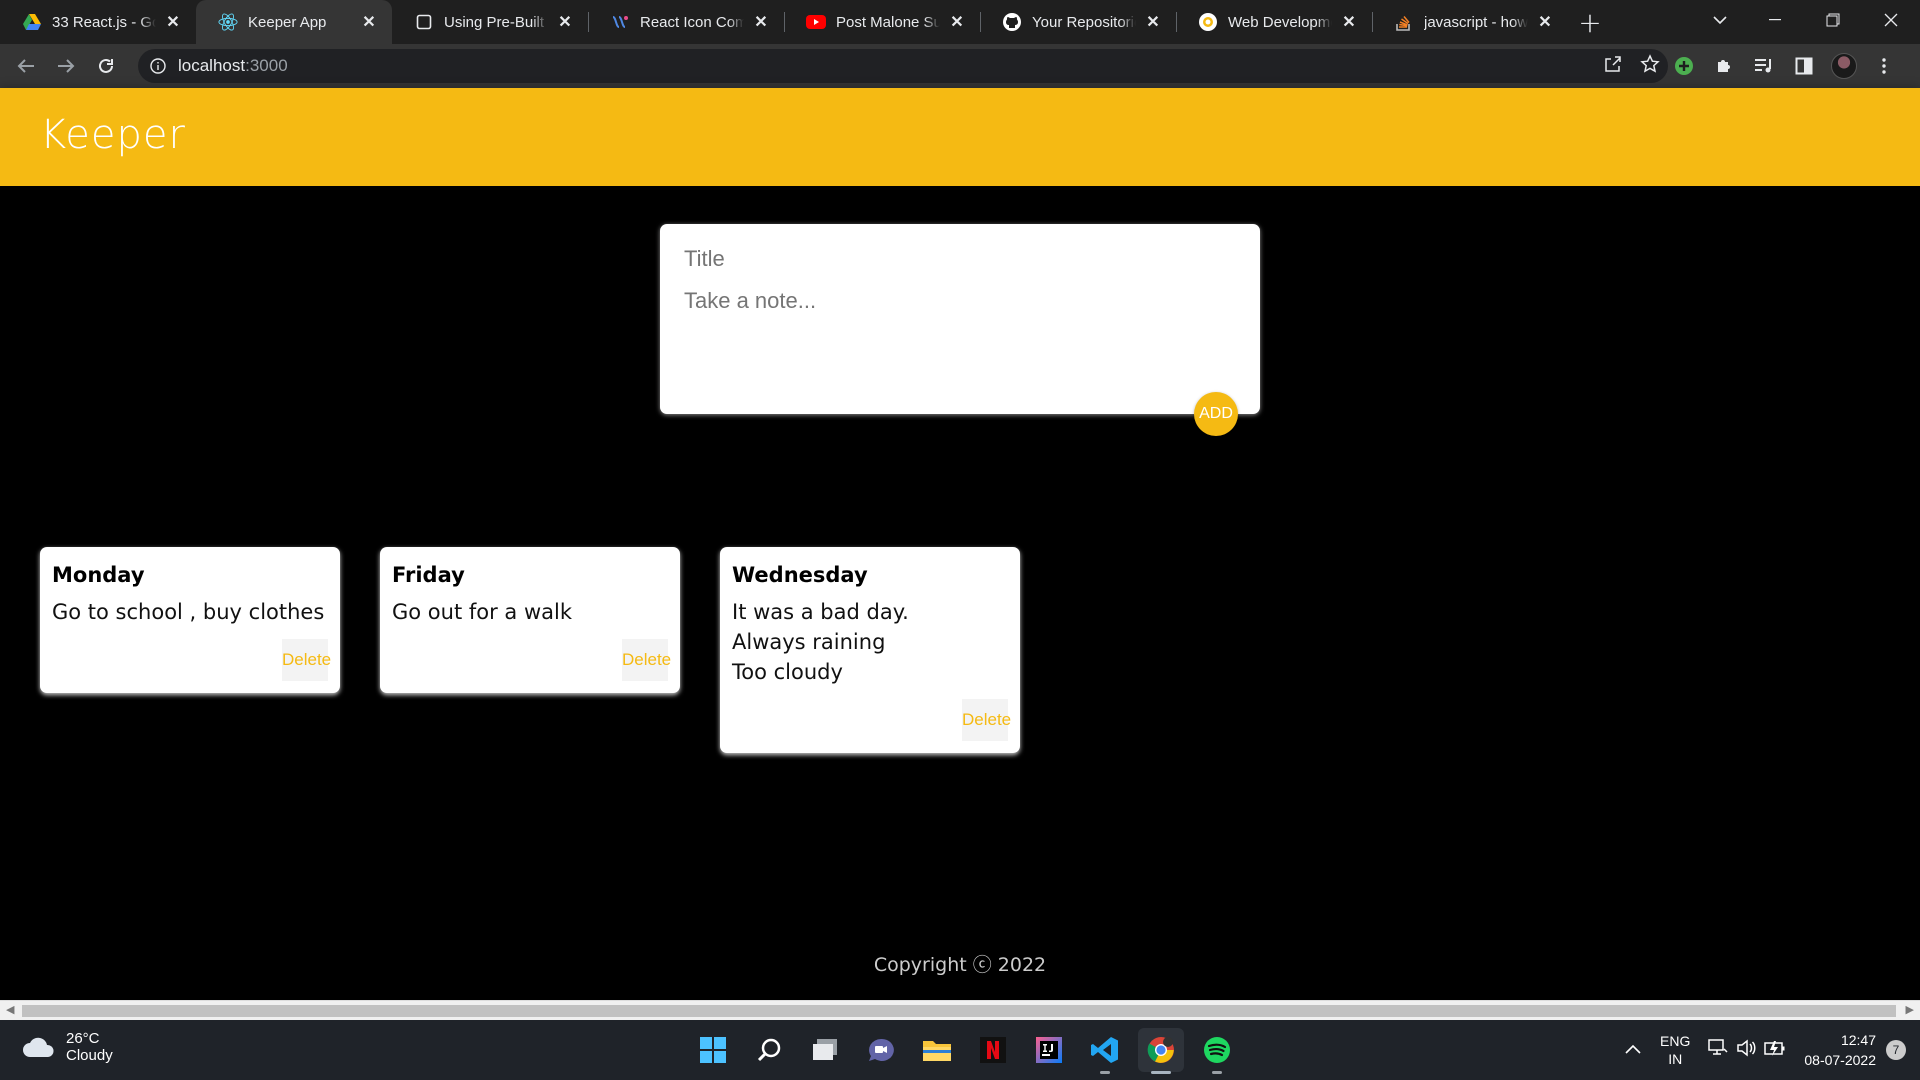  I want to click on note-title-input, so click(960, 259).